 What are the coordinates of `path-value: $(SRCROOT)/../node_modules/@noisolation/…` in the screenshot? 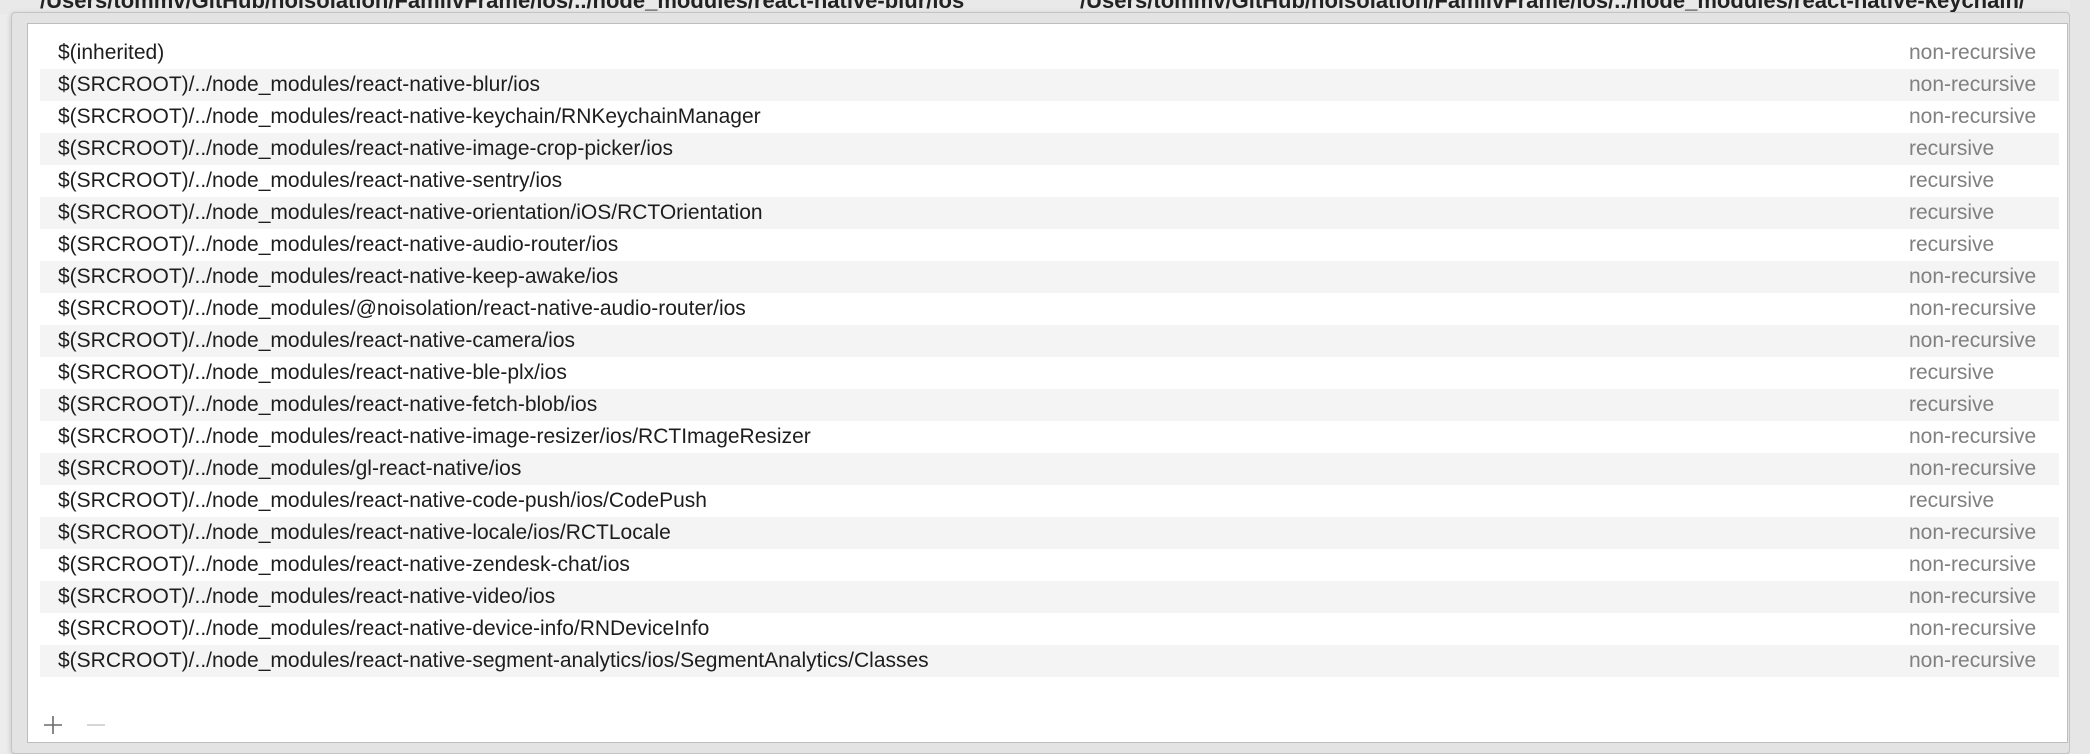 It's located at (402, 309).